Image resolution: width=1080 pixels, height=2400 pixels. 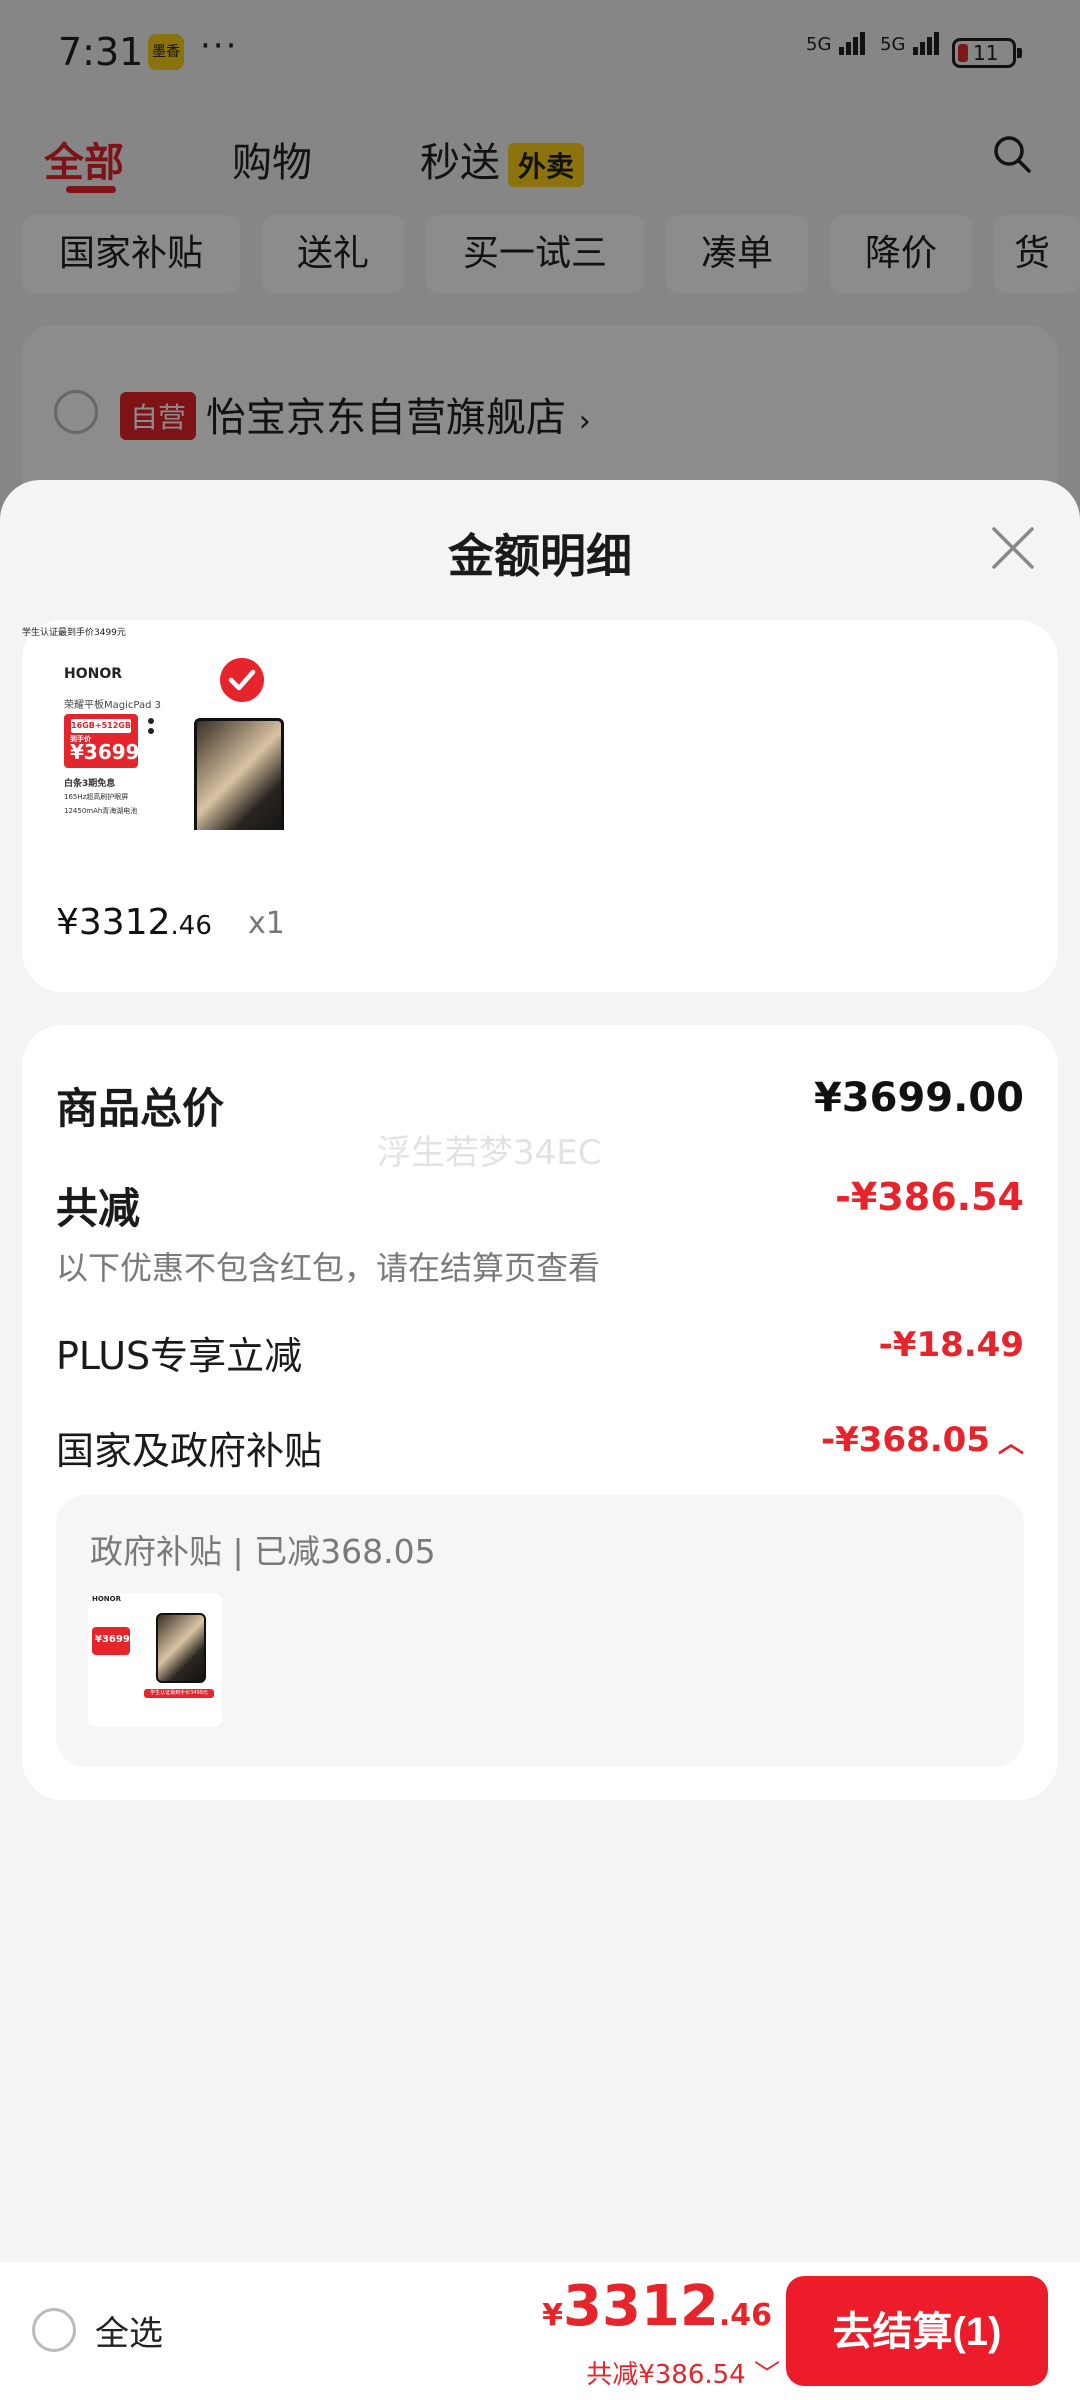 I want to click on plus-discount-label: PLUS专享立减, so click(x=179, y=1356).